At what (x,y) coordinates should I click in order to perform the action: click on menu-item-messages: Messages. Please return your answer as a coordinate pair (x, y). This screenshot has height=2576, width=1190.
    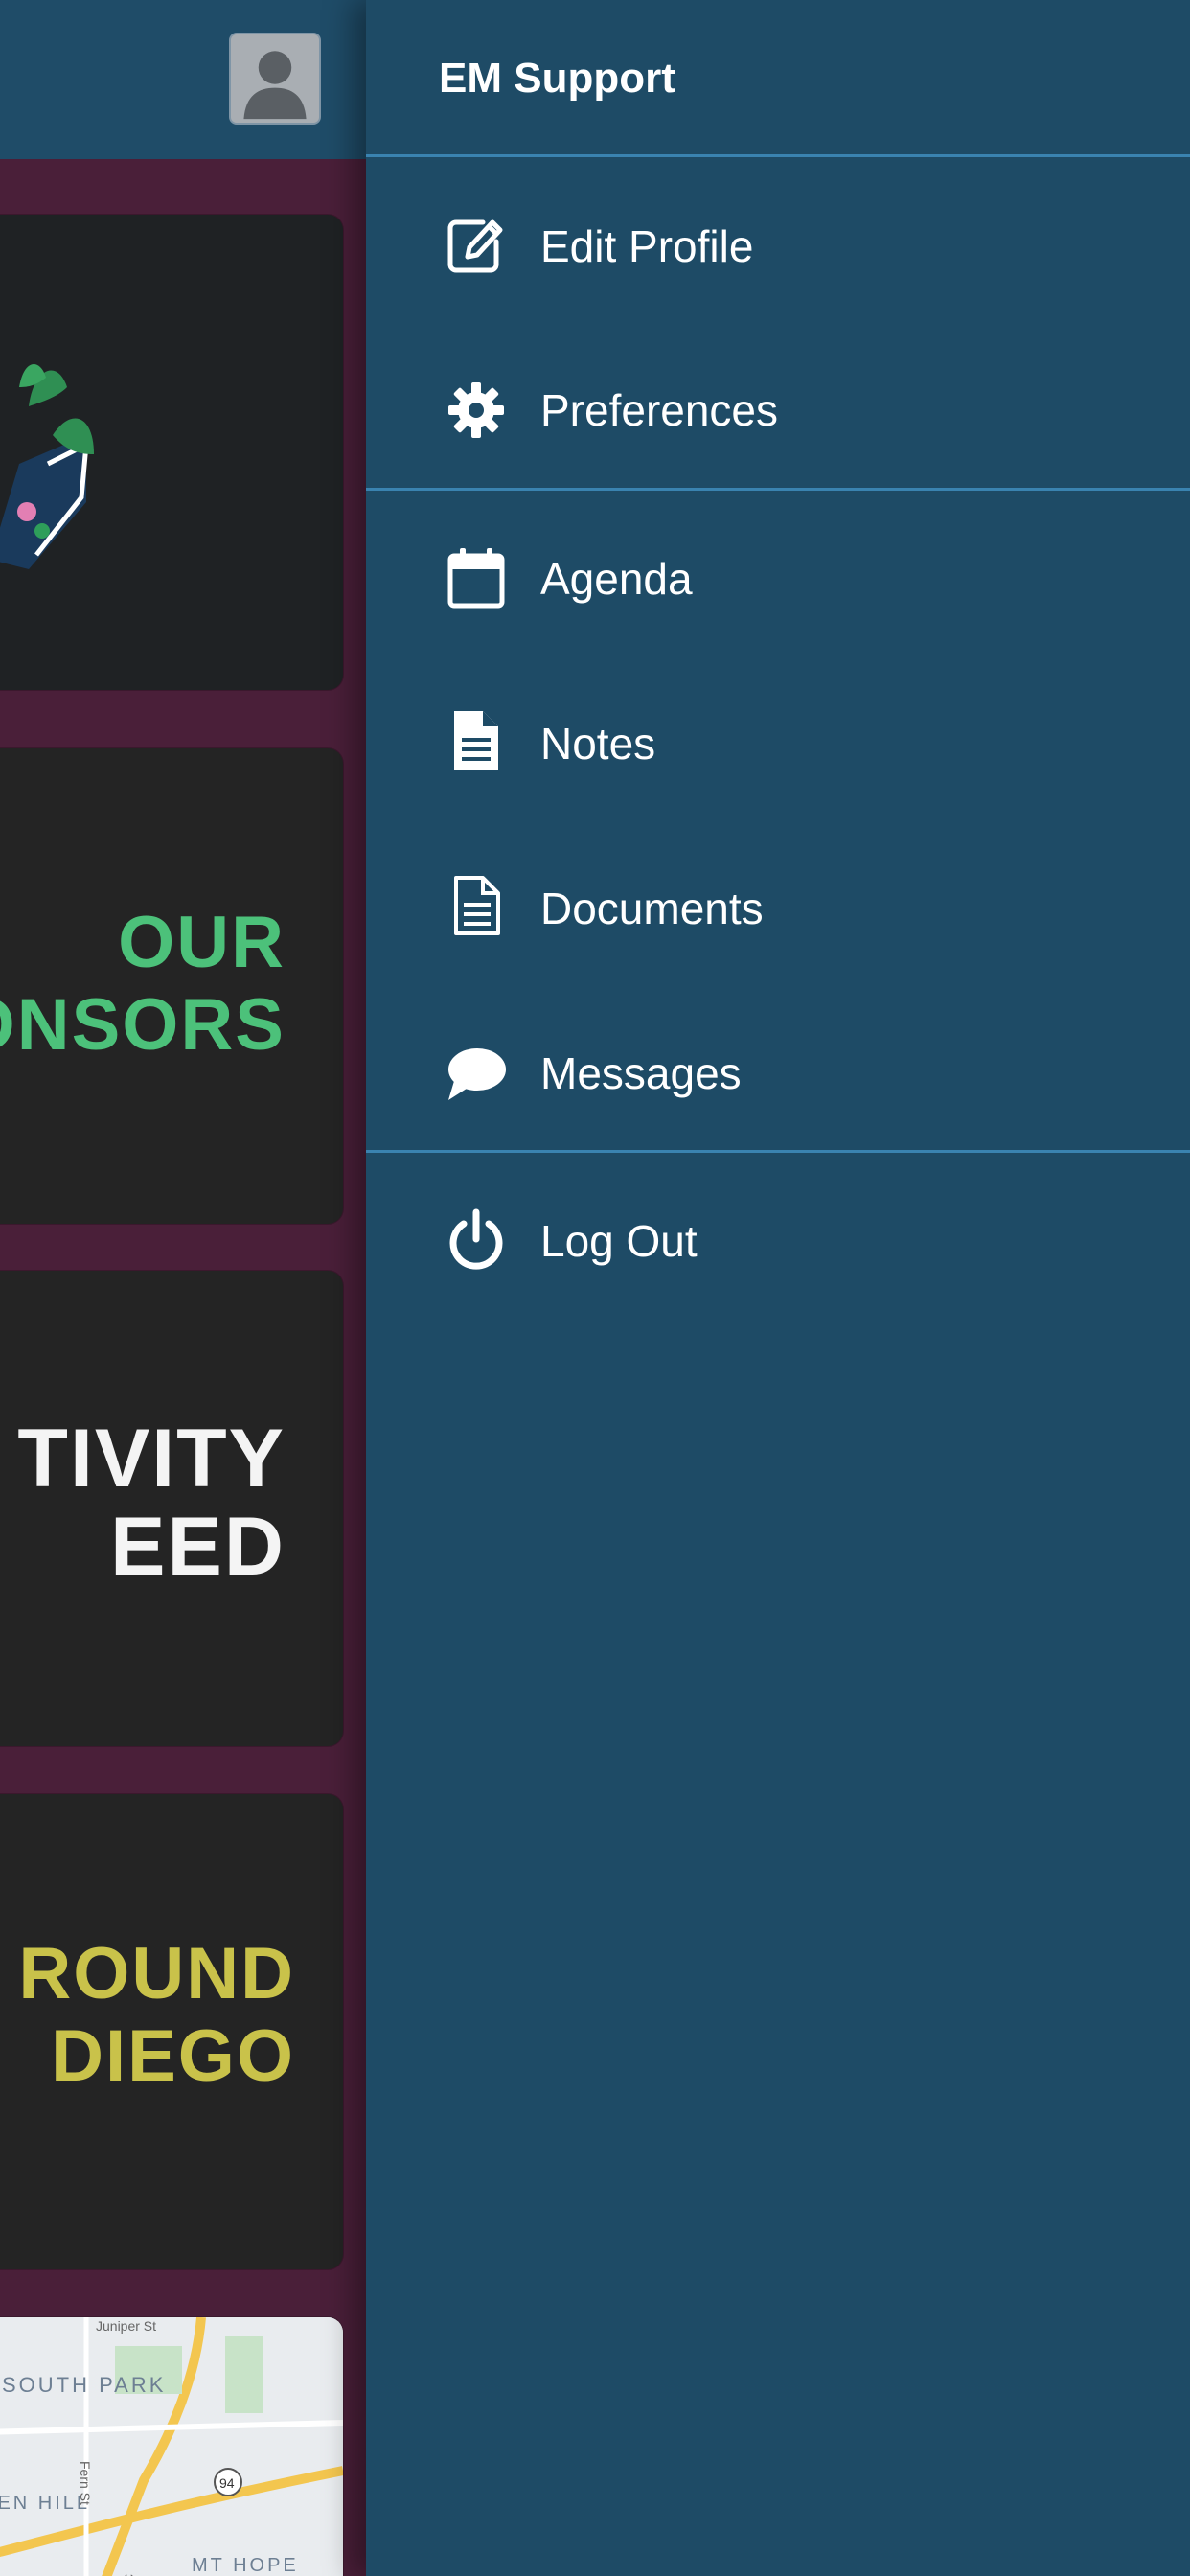
    Looking at the image, I should click on (778, 1073).